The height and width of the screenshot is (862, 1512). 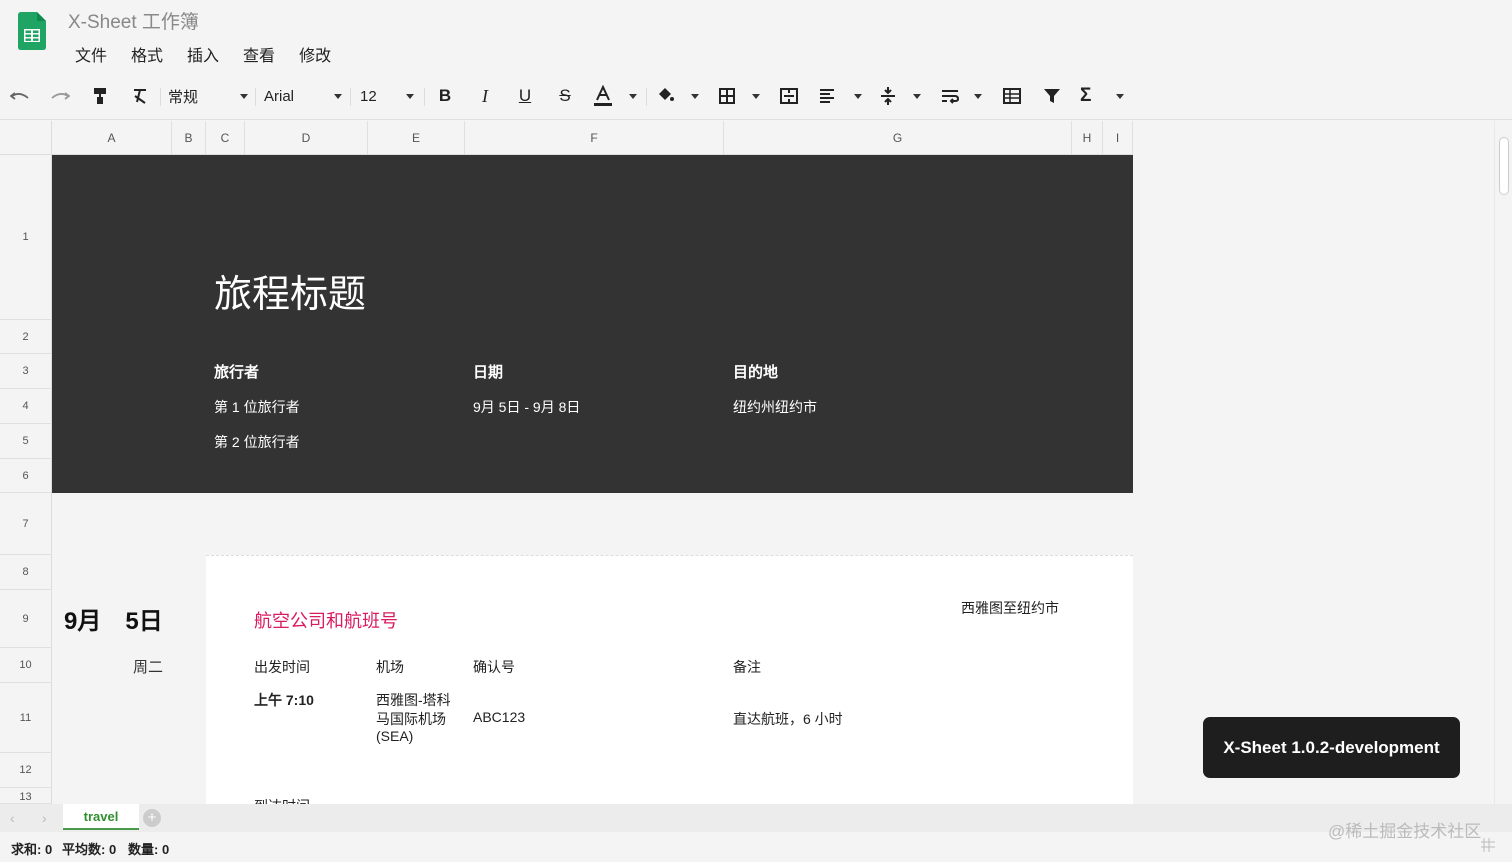 I want to click on row-header-10: 10, so click(x=26, y=665).